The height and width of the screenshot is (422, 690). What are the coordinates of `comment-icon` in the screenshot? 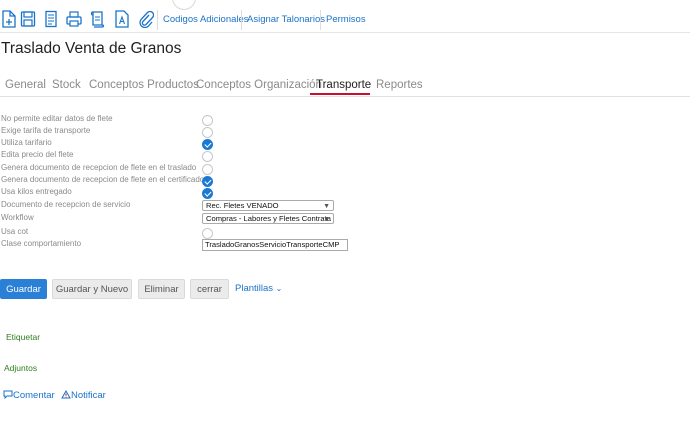 It's located at (8, 395).